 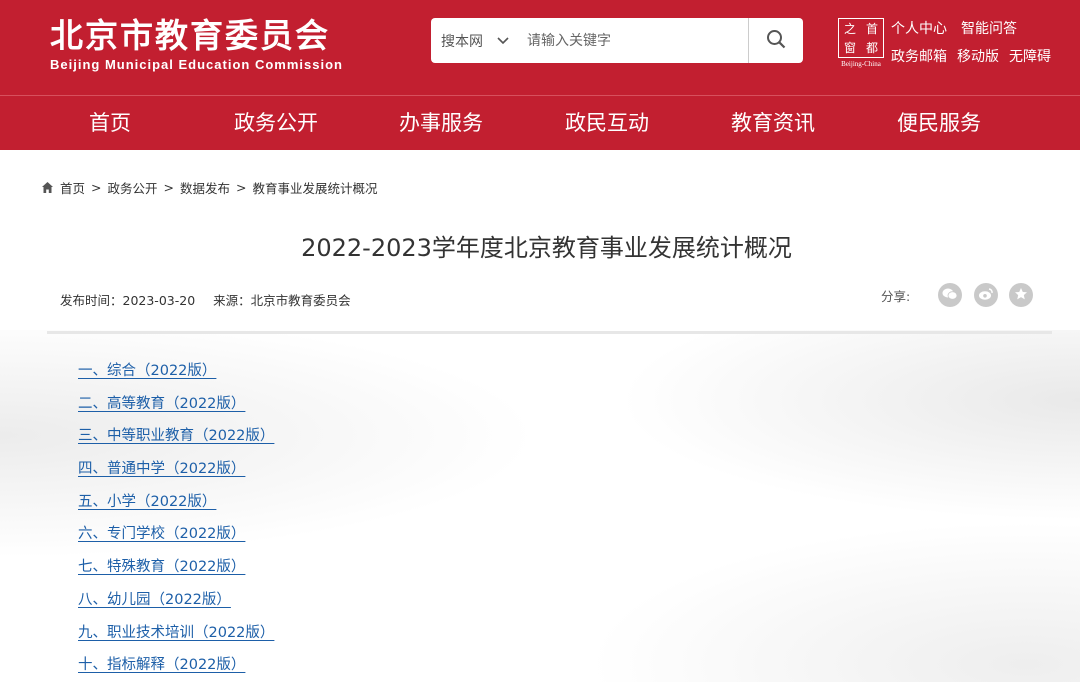 I want to click on breadcrumb-home: 首页, so click(x=72, y=187).